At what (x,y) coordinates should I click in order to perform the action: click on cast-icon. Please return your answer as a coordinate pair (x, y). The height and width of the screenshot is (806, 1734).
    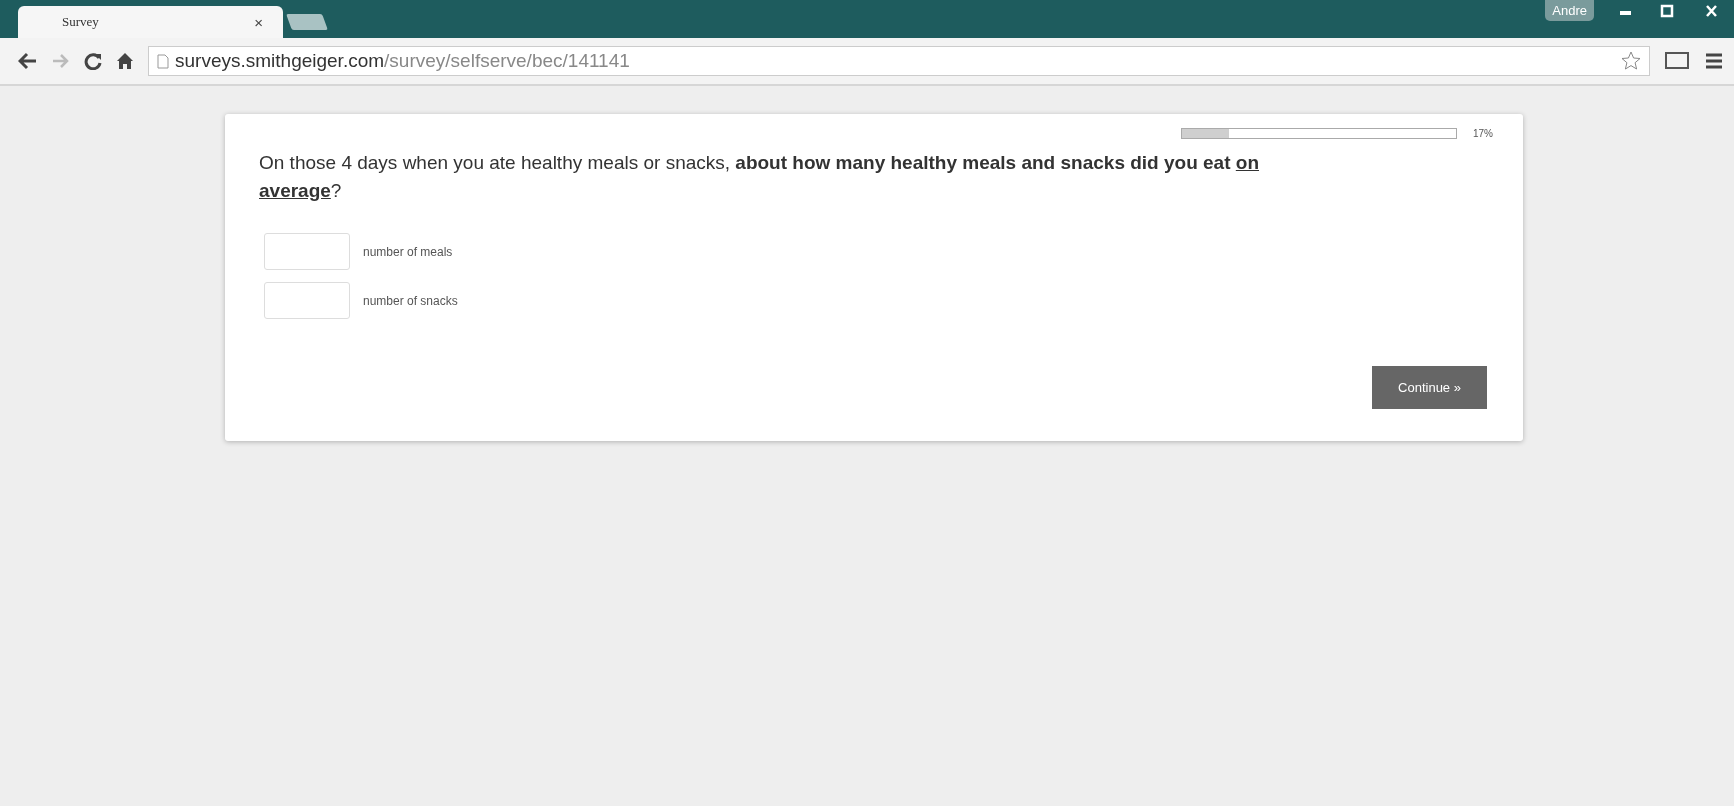
    Looking at the image, I should click on (1677, 61).